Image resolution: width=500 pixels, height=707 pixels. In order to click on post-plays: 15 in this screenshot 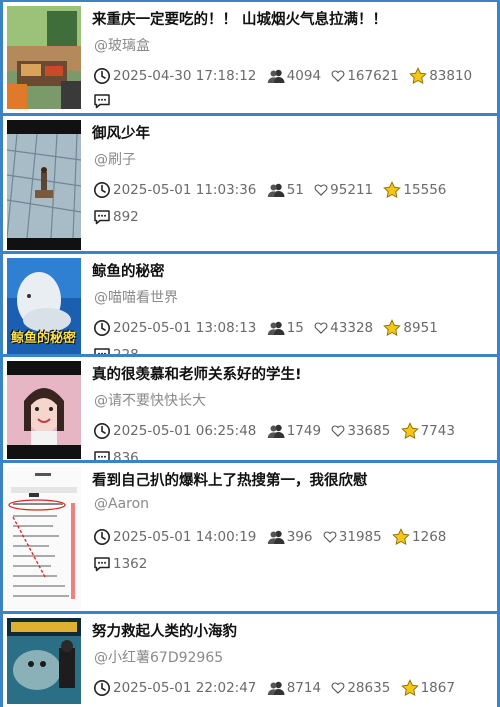, I will do `click(285, 328)`.